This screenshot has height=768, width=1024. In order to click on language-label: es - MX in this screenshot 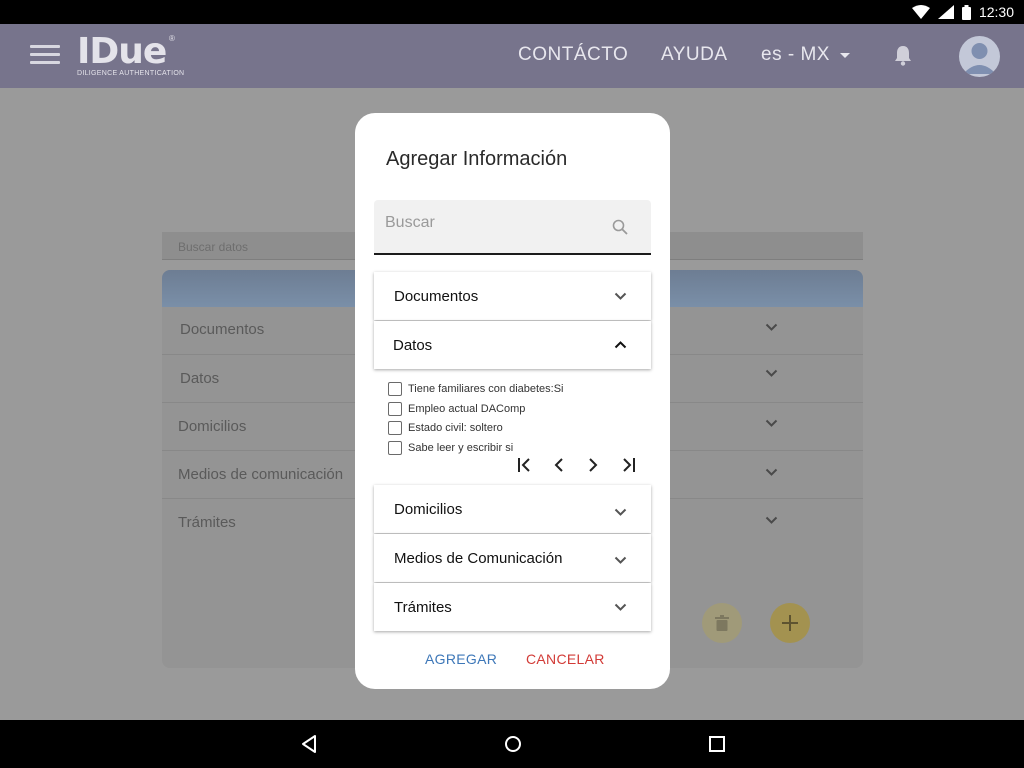, I will do `click(795, 54)`.